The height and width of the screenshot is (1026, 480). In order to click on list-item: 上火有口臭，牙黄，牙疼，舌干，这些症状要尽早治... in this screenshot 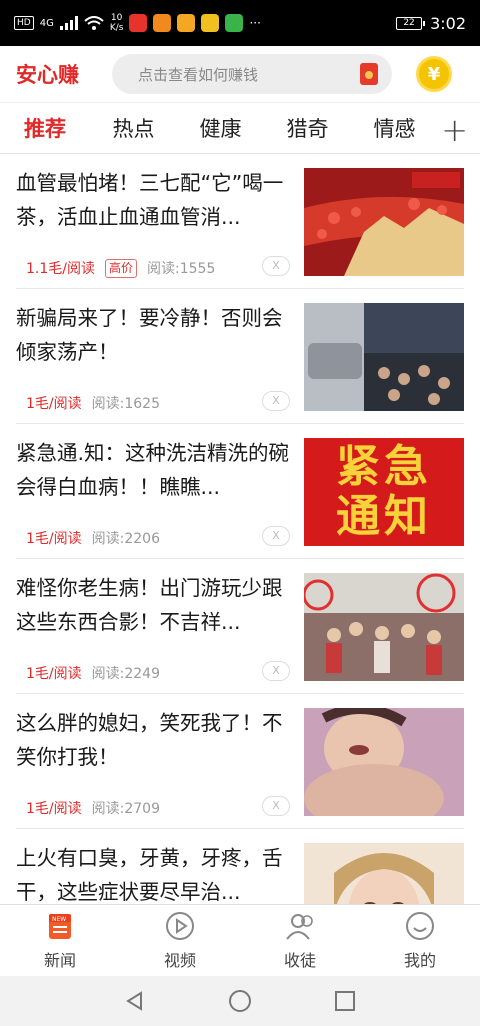, I will do `click(240, 866)`.